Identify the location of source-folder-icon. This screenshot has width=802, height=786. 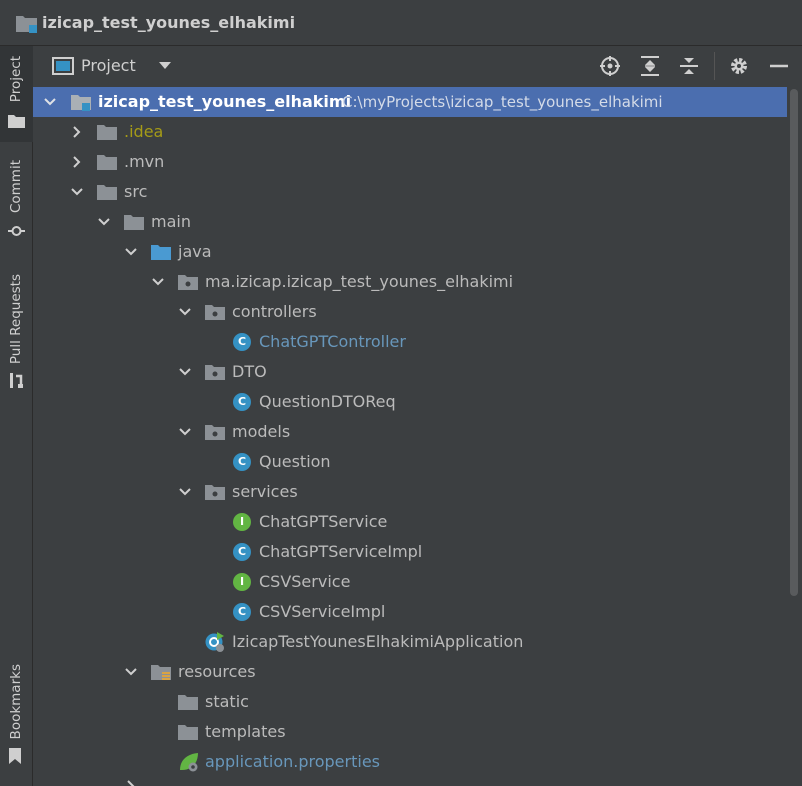
(161, 252).